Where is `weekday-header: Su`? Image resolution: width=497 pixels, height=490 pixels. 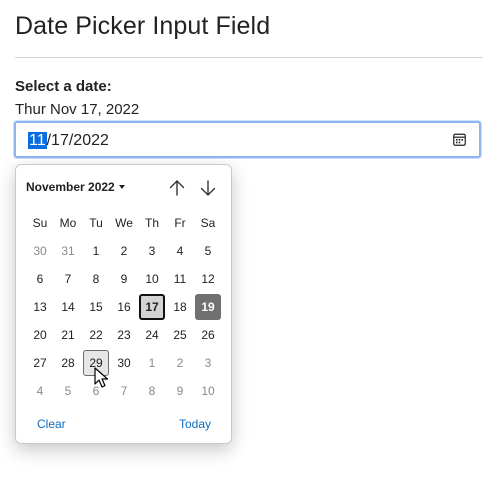
weekday-header: Su is located at coordinates (40, 223).